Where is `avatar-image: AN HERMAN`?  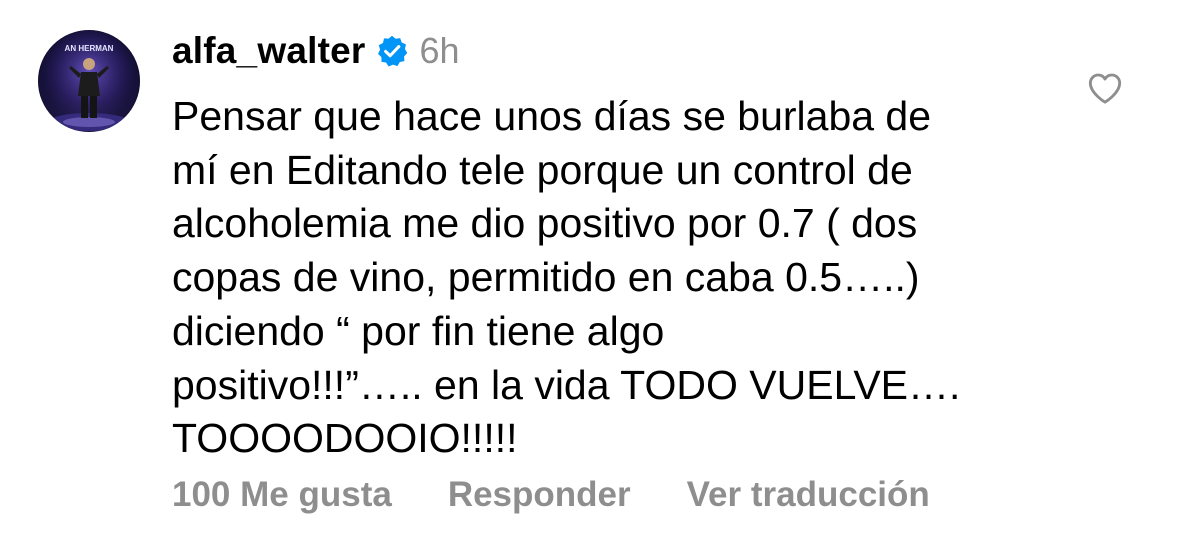
avatar-image: AN HERMAN is located at coordinates (89, 81).